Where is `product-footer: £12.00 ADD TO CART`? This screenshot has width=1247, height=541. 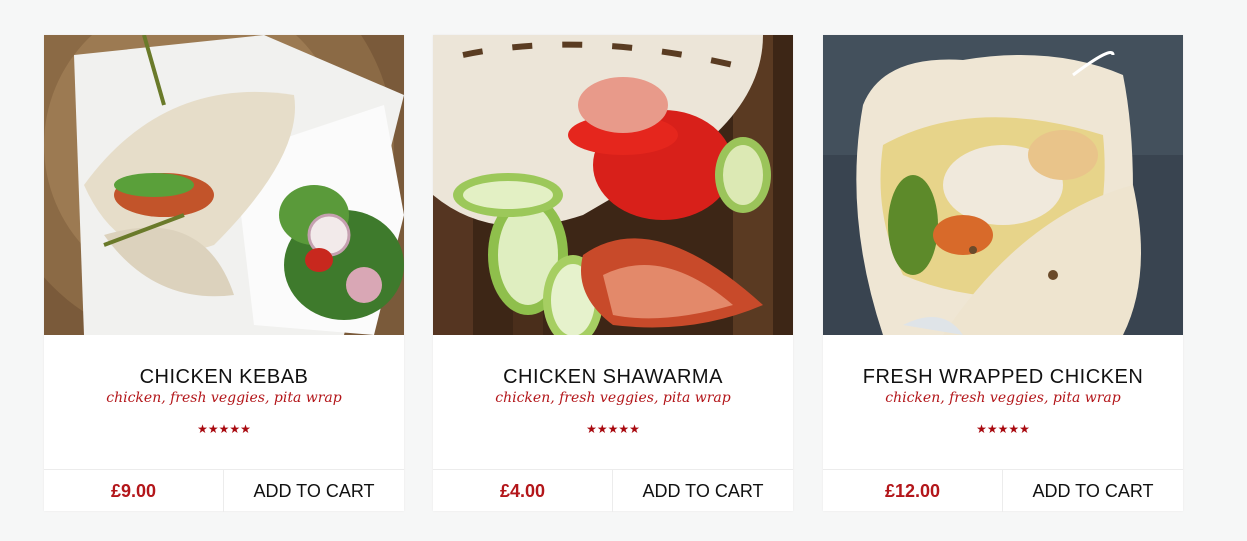 product-footer: £12.00 ADD TO CART is located at coordinates (1003, 490).